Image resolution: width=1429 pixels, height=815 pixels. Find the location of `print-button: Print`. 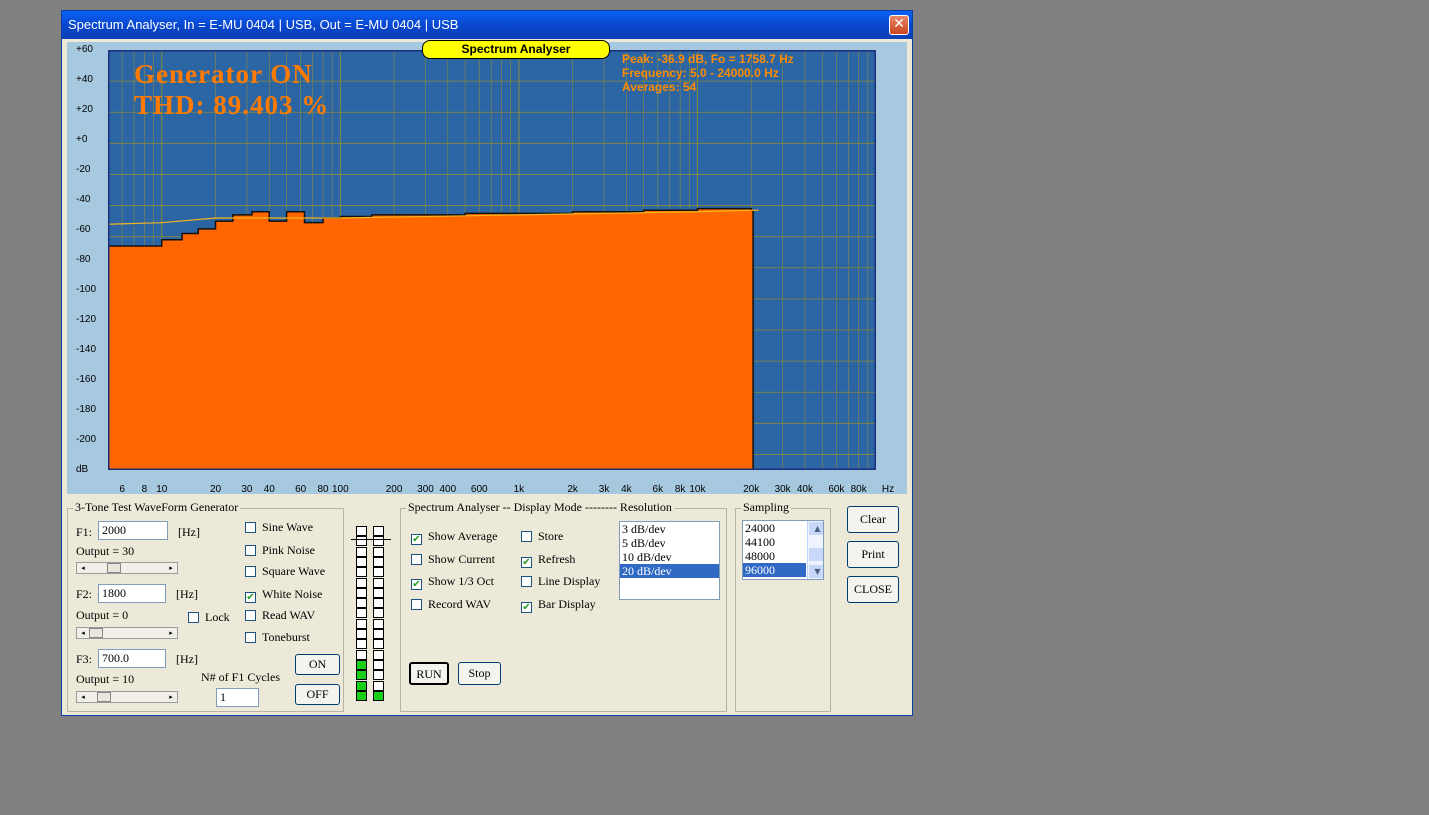

print-button: Print is located at coordinates (873, 554).